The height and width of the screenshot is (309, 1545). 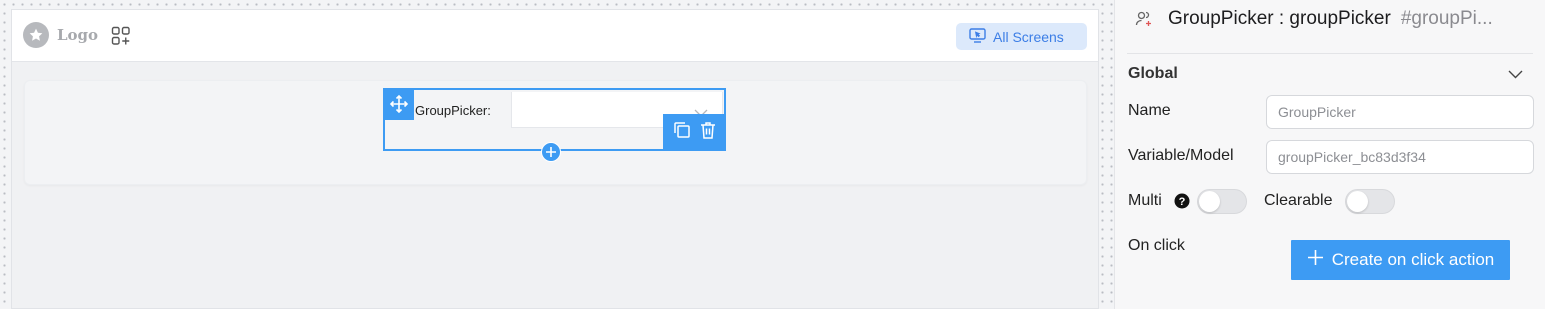 I want to click on users-add-icon, so click(x=1144, y=21).